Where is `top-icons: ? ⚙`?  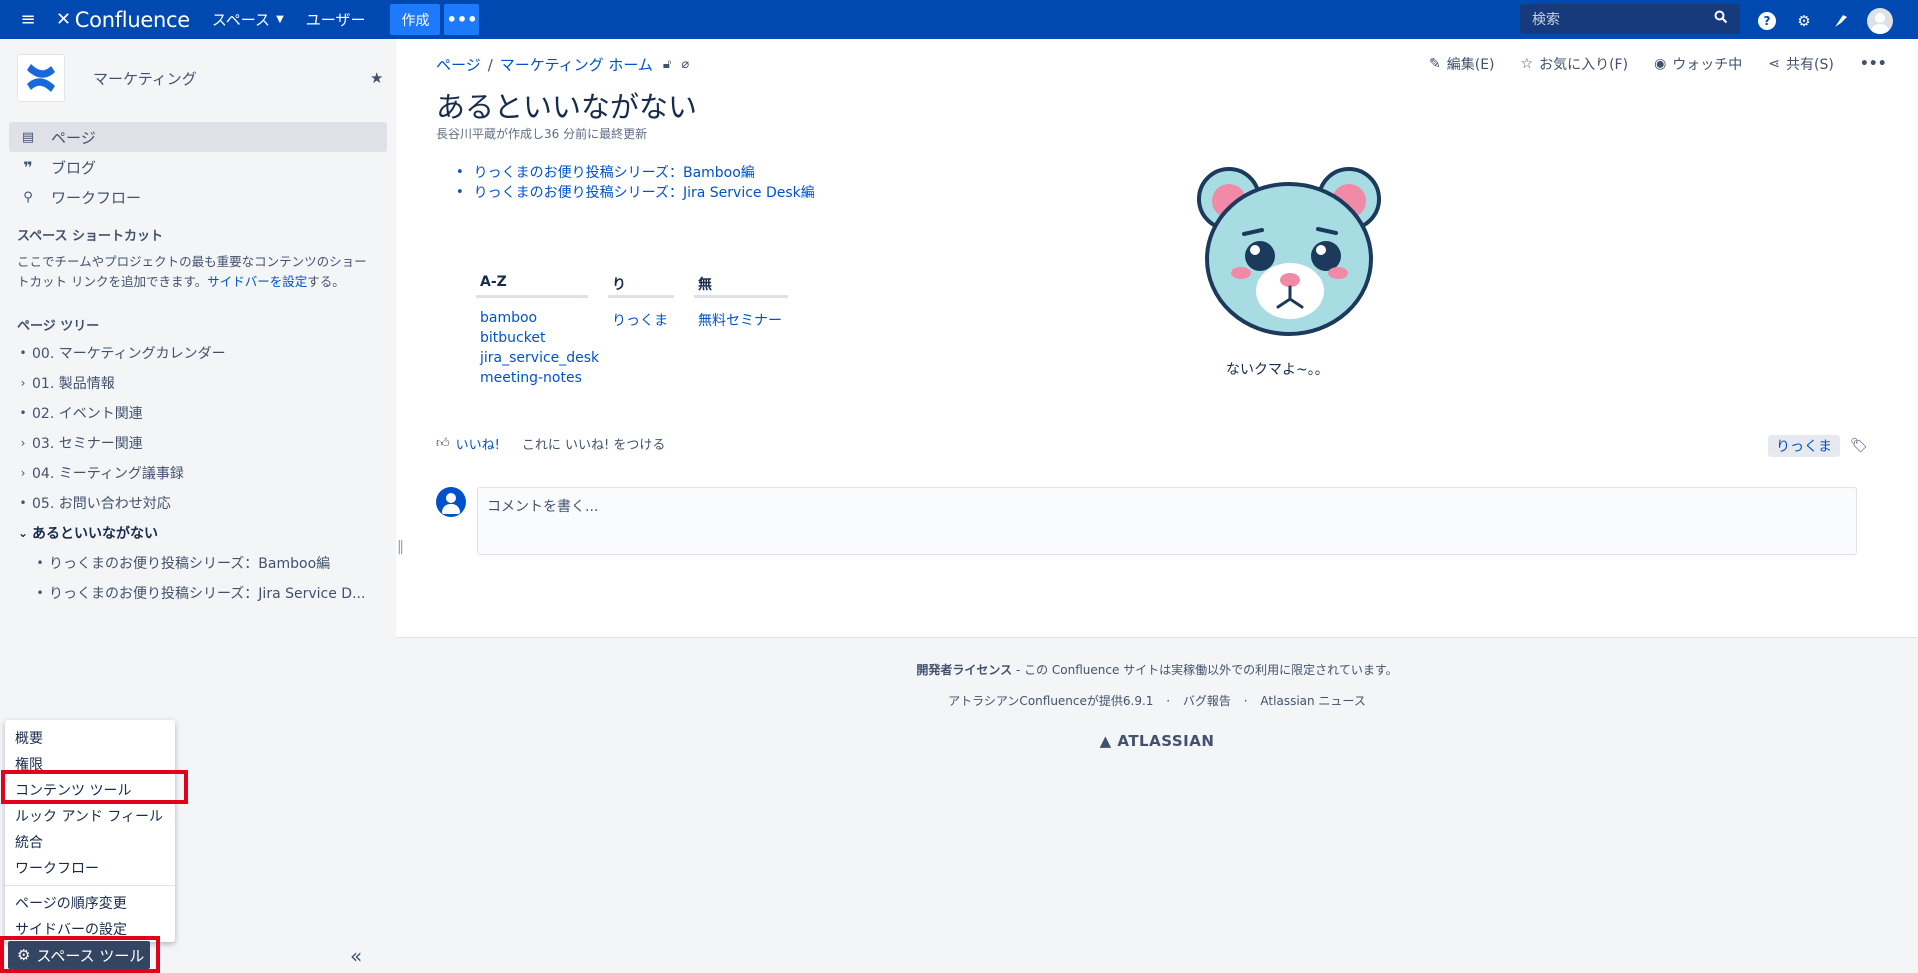 top-icons: ? ⚙ is located at coordinates (1824, 21).